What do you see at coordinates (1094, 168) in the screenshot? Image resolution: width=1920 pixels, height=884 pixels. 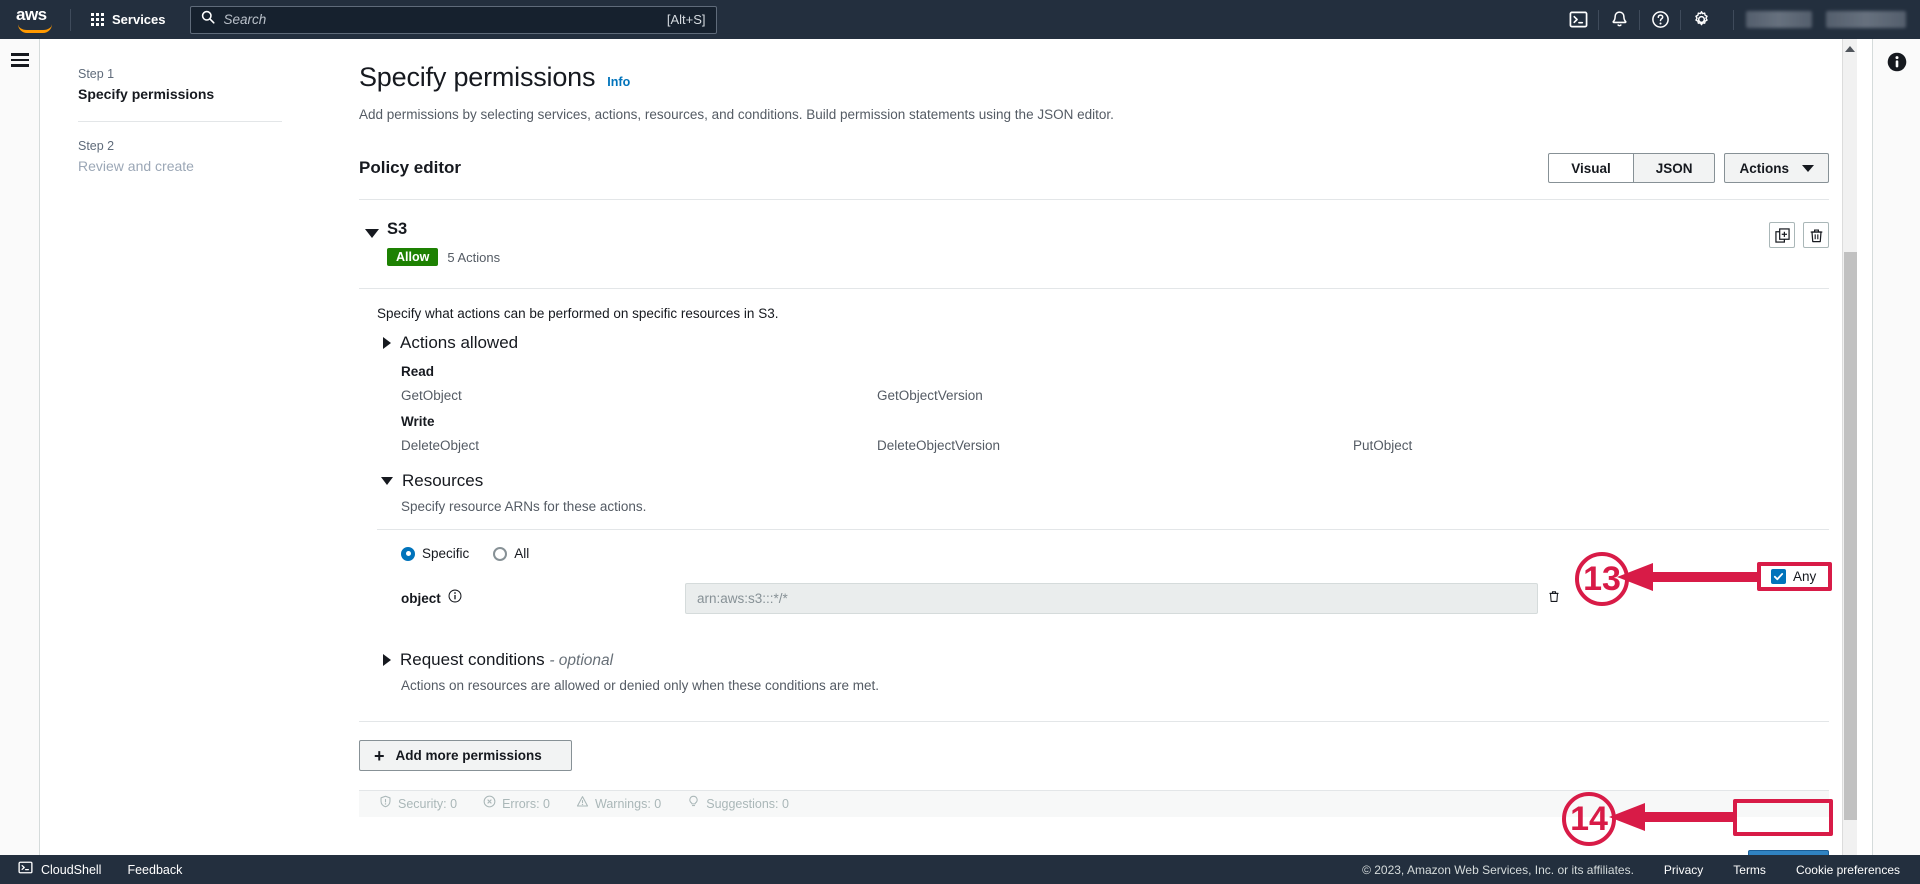 I see `policy-editor-header: Policy editor Visual JSON Actions` at bounding box center [1094, 168].